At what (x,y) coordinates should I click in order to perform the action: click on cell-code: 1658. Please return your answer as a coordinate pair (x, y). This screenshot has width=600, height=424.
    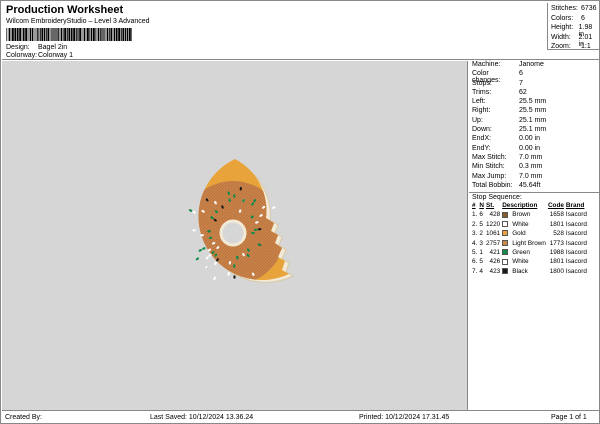
    Looking at the image, I should click on (556, 215).